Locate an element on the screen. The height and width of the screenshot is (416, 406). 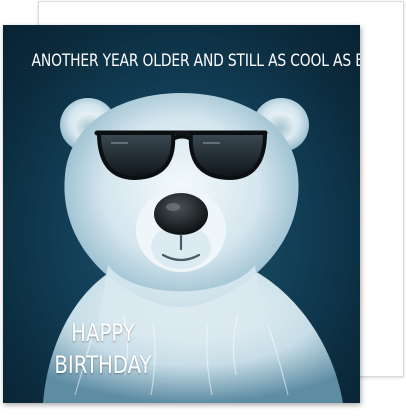
happy-birthday-text: HAPPY BIRTHDAY is located at coordinates (103, 349).